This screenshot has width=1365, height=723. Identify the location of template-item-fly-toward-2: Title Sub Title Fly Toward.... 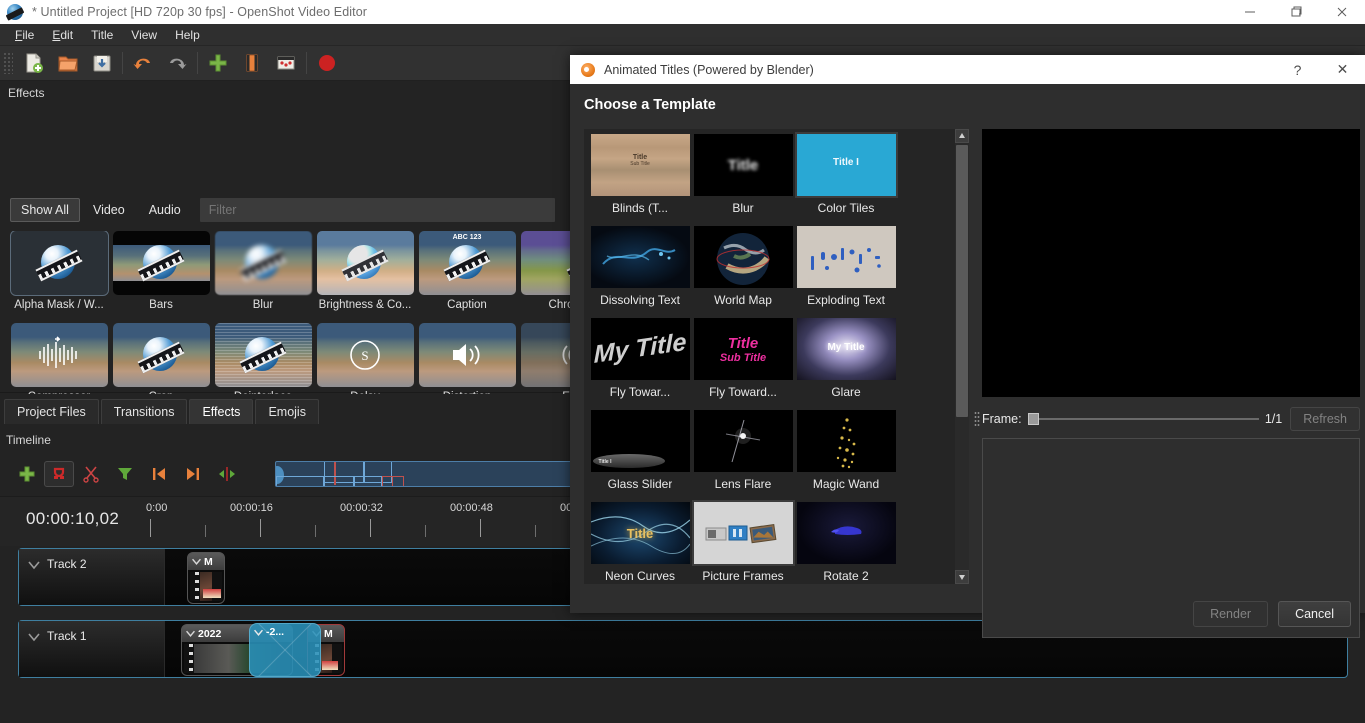
(743, 364).